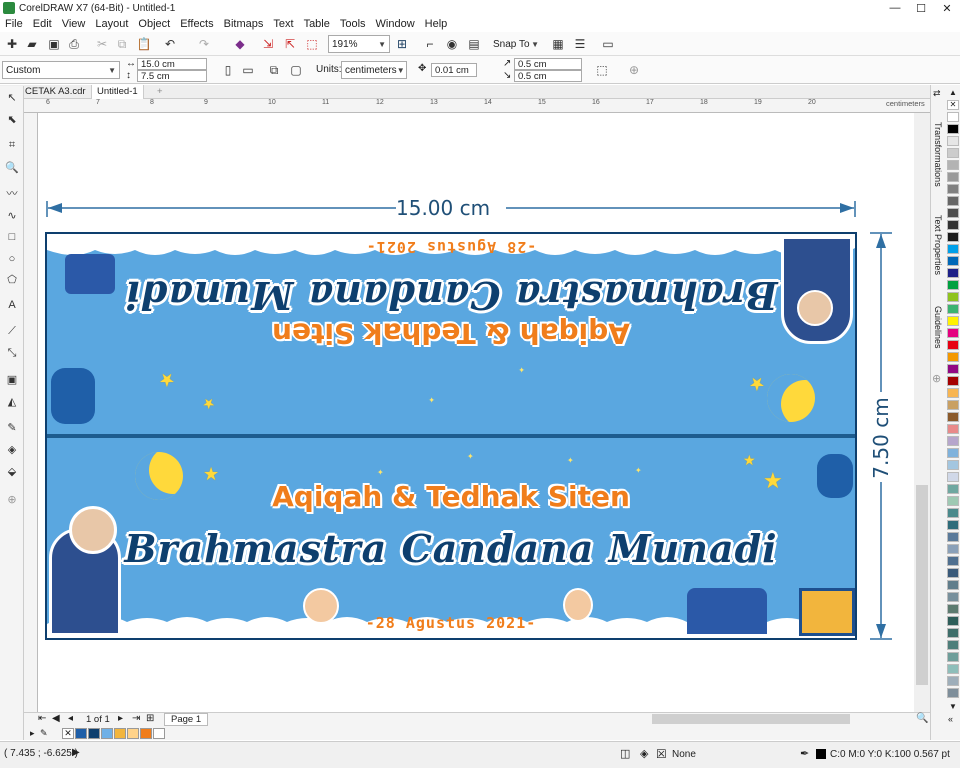 This screenshot has height=768, width=960. What do you see at coordinates (804, 753) in the screenshot?
I see `outline-pen-icon: ✒` at bounding box center [804, 753].